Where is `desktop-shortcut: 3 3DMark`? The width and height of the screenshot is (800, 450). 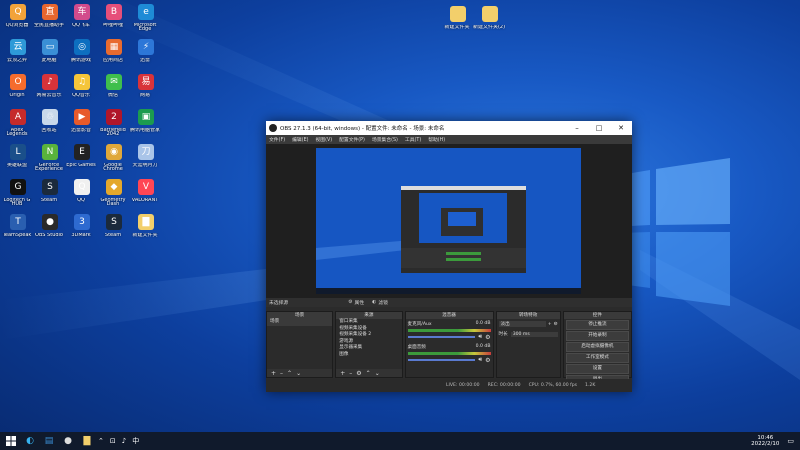
desktop-shortcut: 3 3DMark is located at coordinates (81, 228).